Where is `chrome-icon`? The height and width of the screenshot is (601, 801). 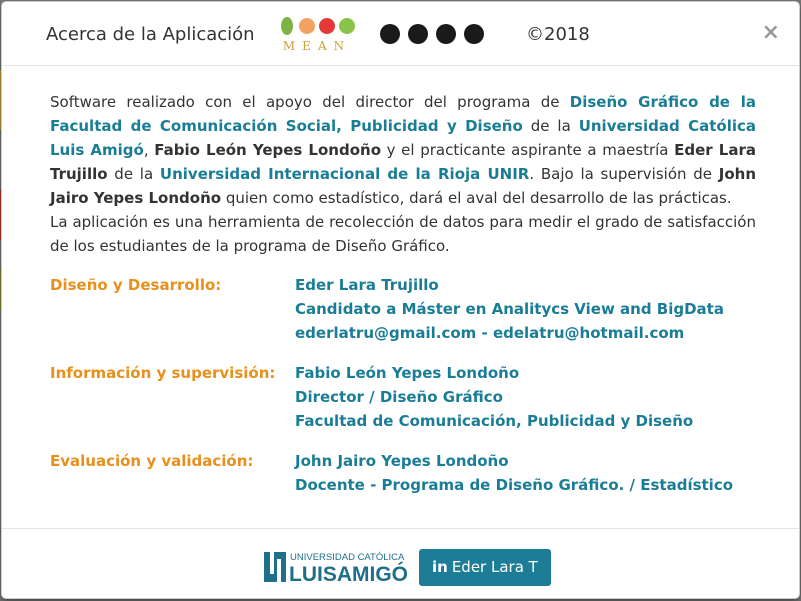
chrome-icon is located at coordinates (390, 34).